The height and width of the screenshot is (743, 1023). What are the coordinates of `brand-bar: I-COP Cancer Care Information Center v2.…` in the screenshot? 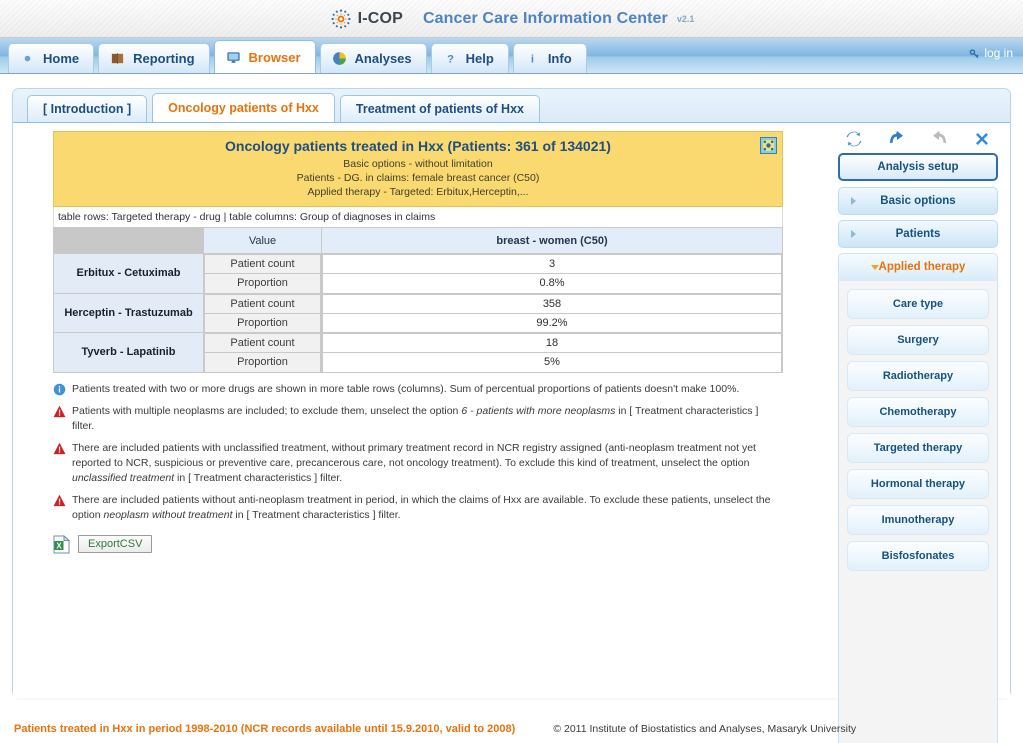 It's located at (511, 19).